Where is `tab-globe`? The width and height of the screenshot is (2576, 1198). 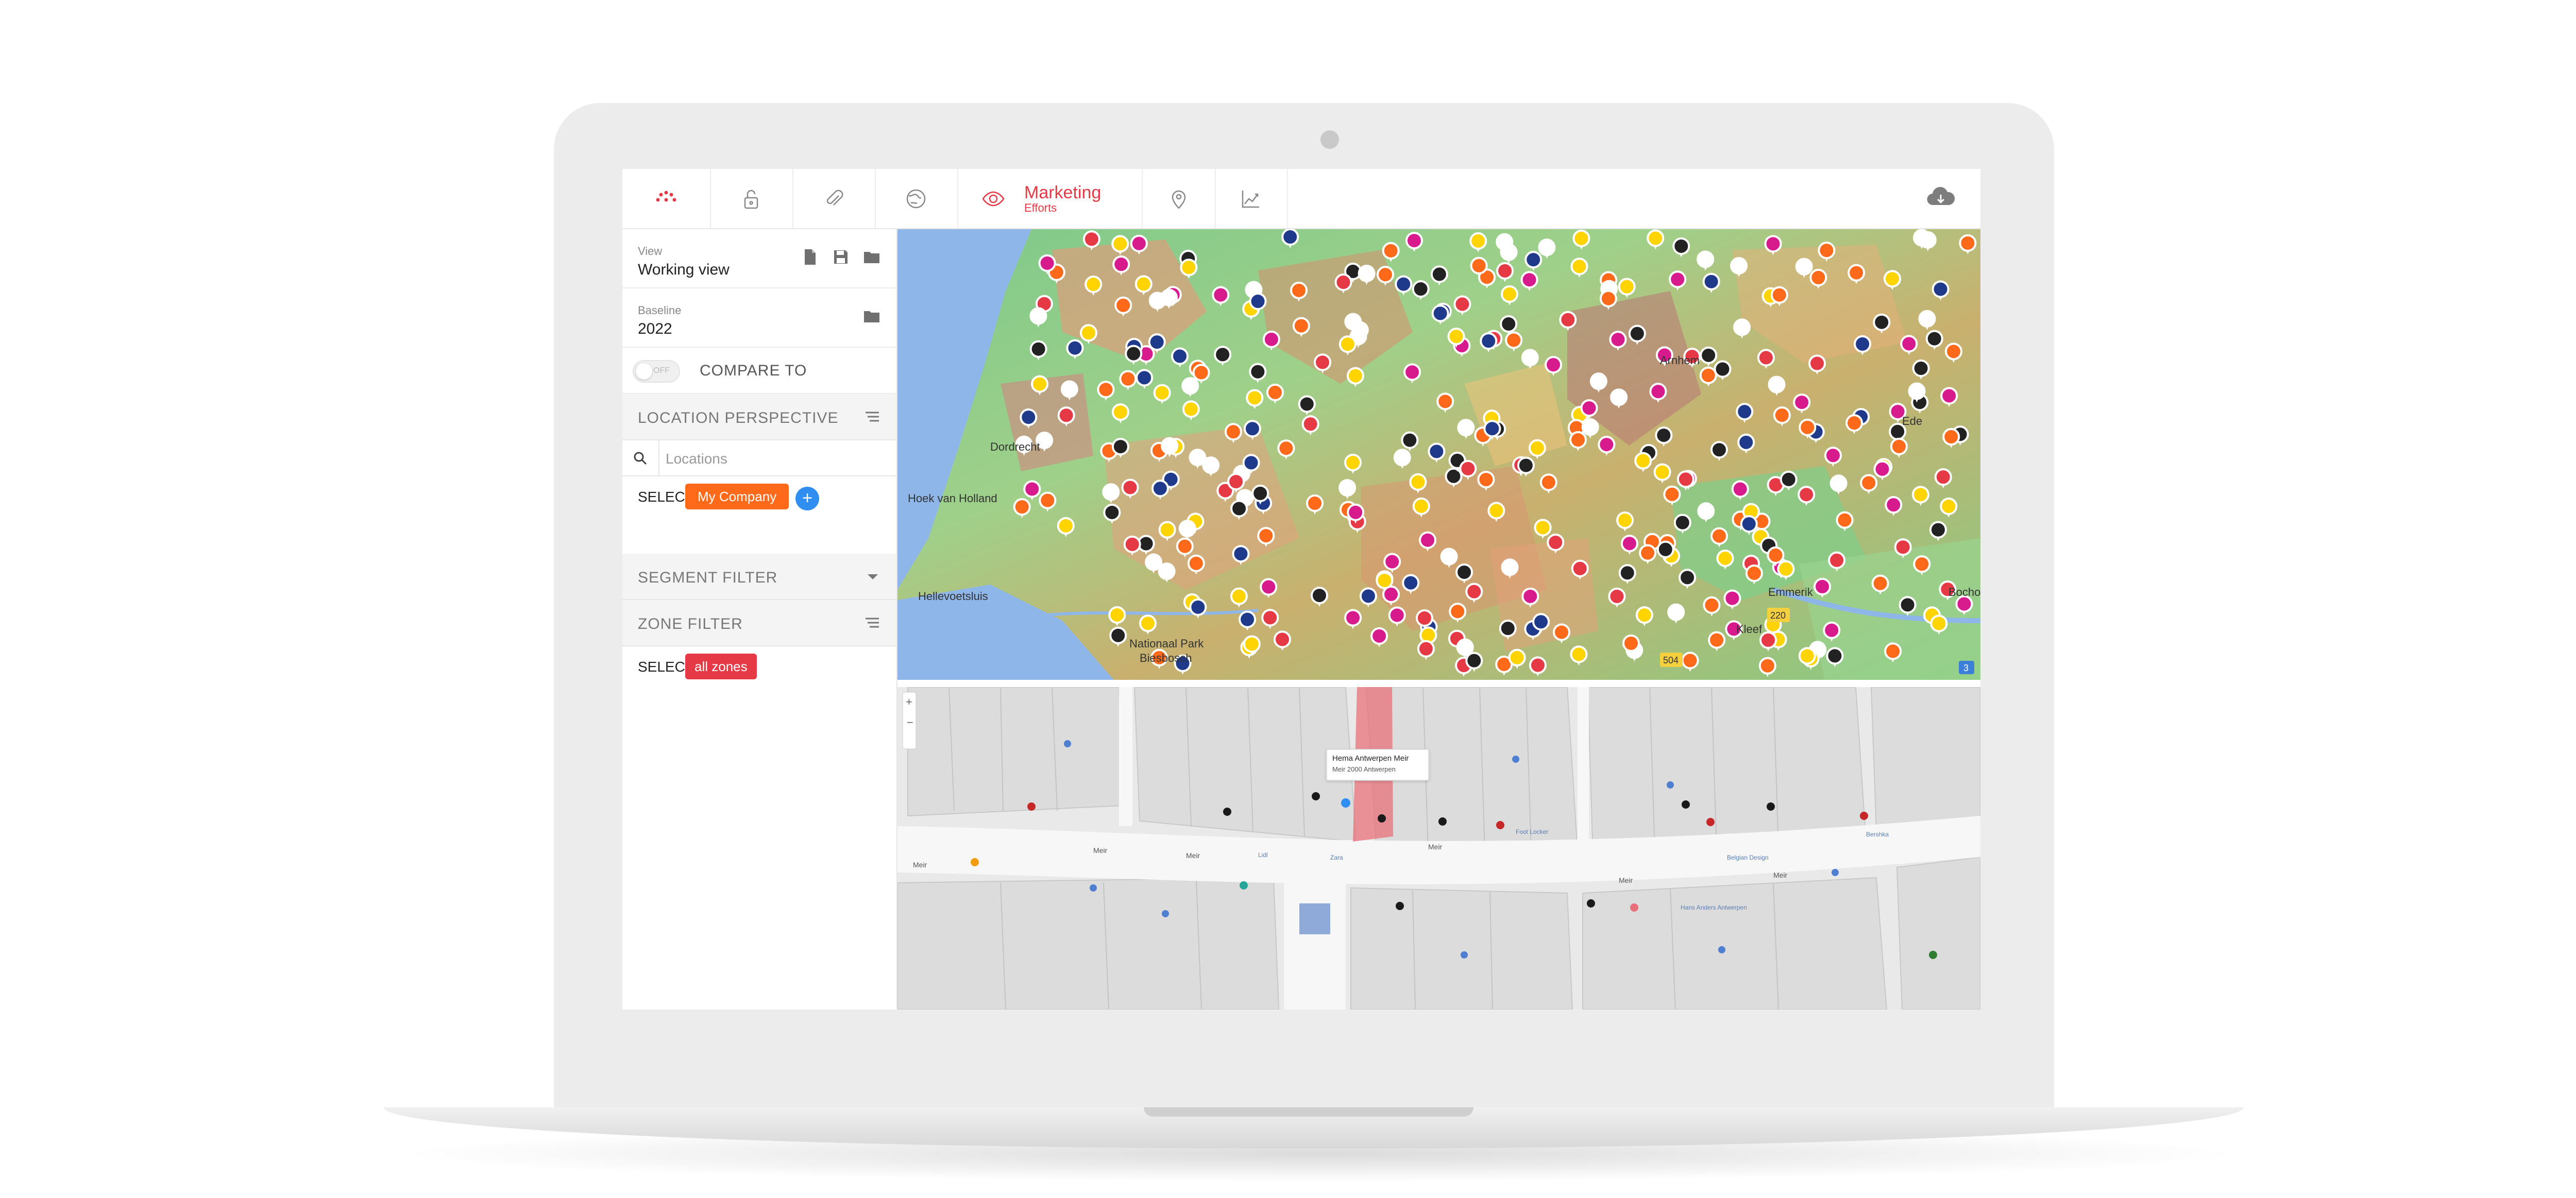 tab-globe is located at coordinates (916, 198).